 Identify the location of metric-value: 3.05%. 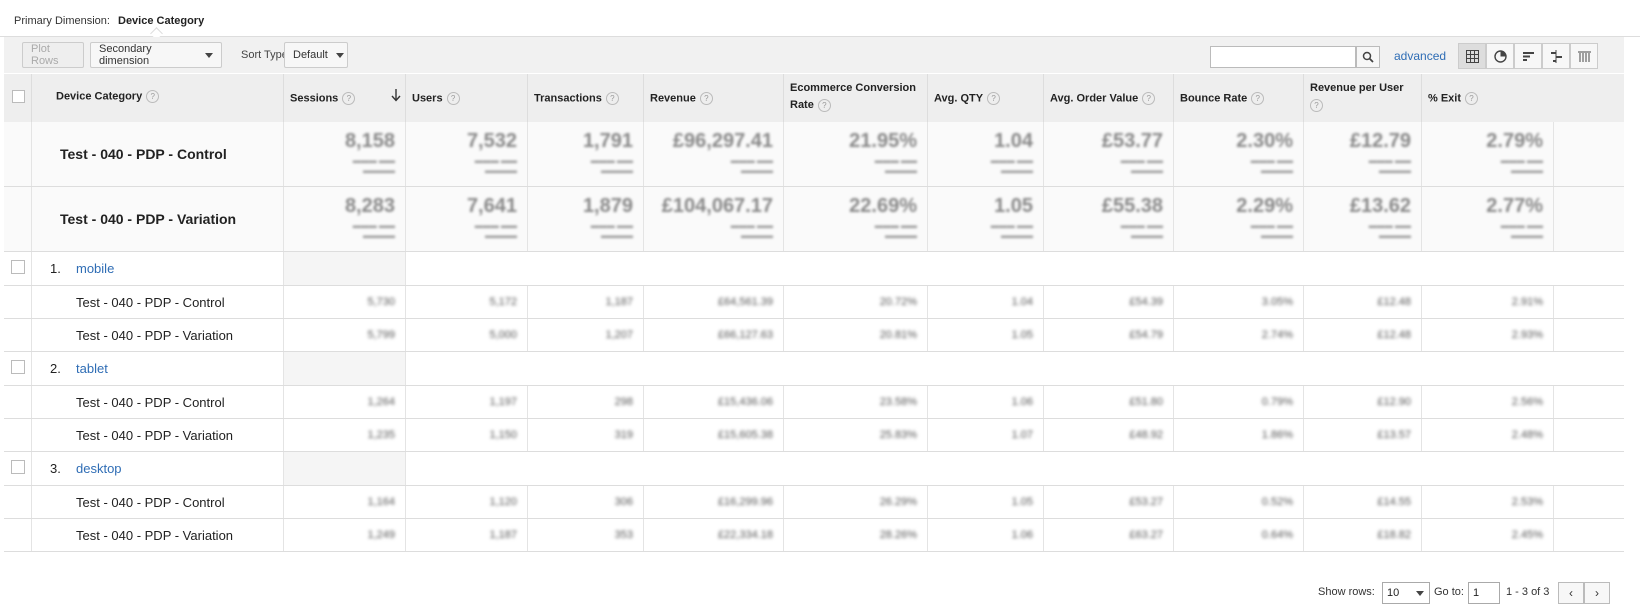
(1277, 301).